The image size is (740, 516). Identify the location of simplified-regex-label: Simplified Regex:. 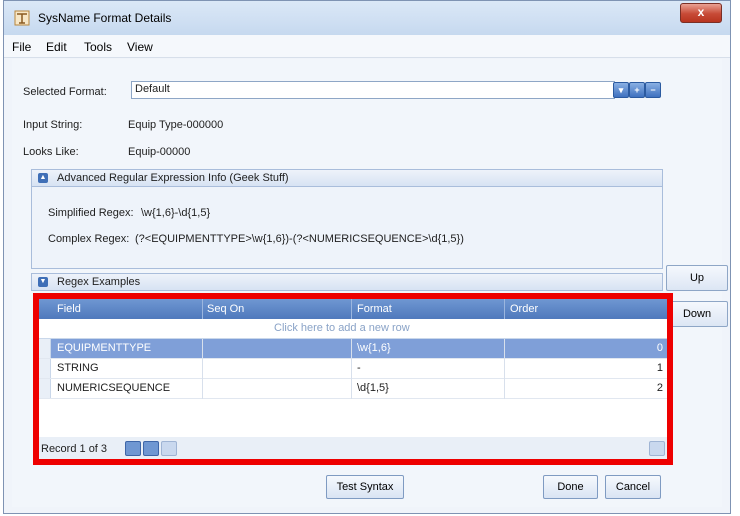
(91, 213).